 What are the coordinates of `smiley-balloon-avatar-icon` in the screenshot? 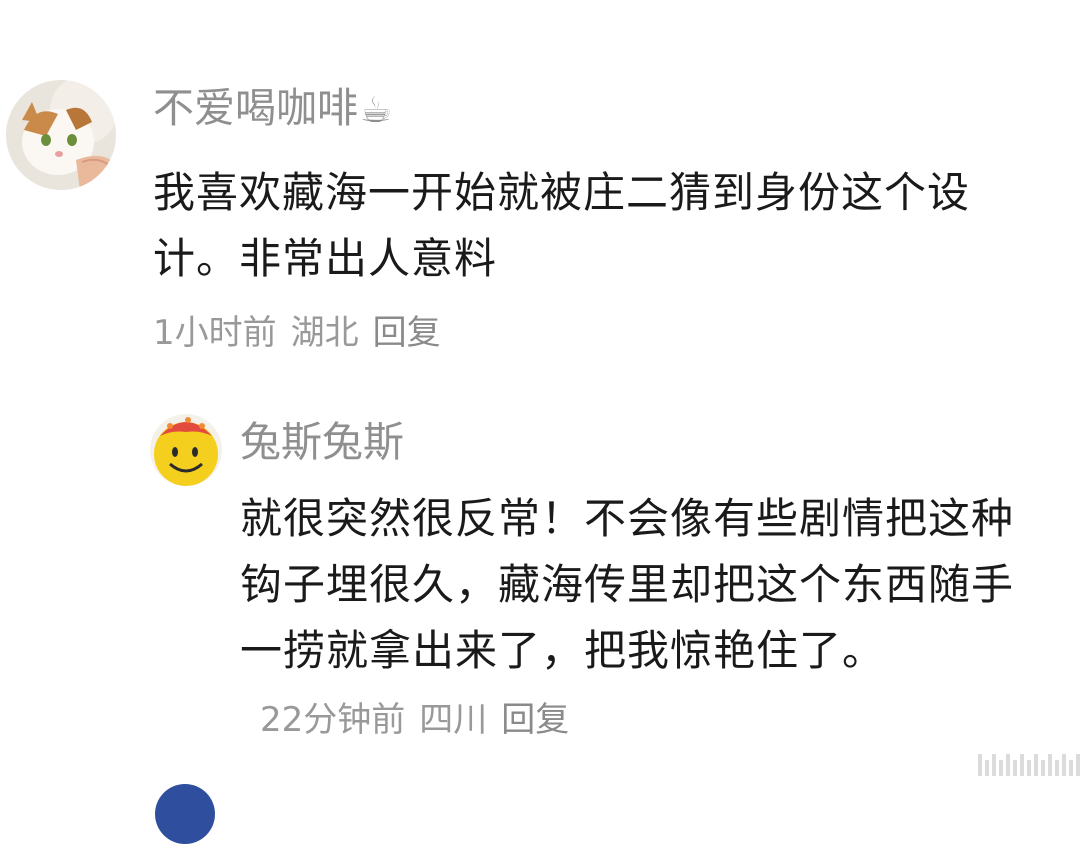 It's located at (186, 450).